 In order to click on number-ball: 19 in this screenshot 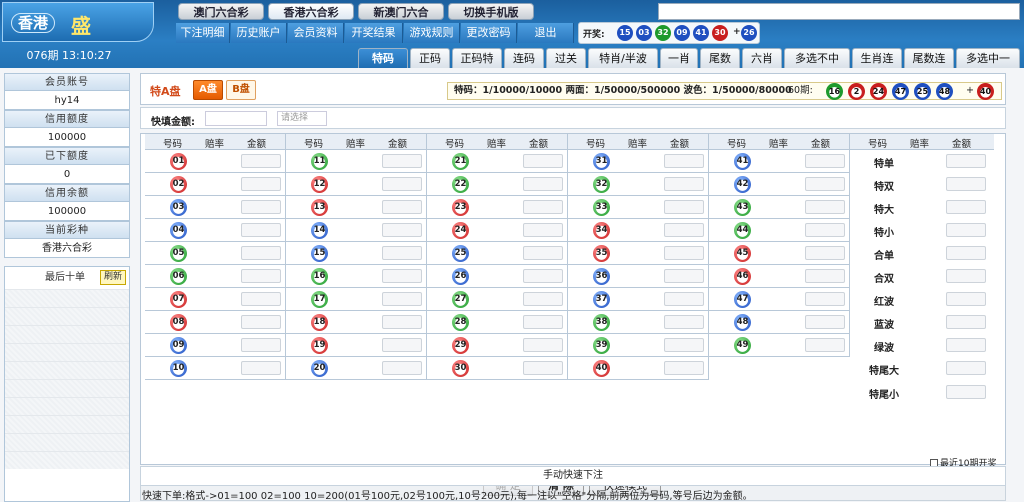, I will do `click(319, 345)`.